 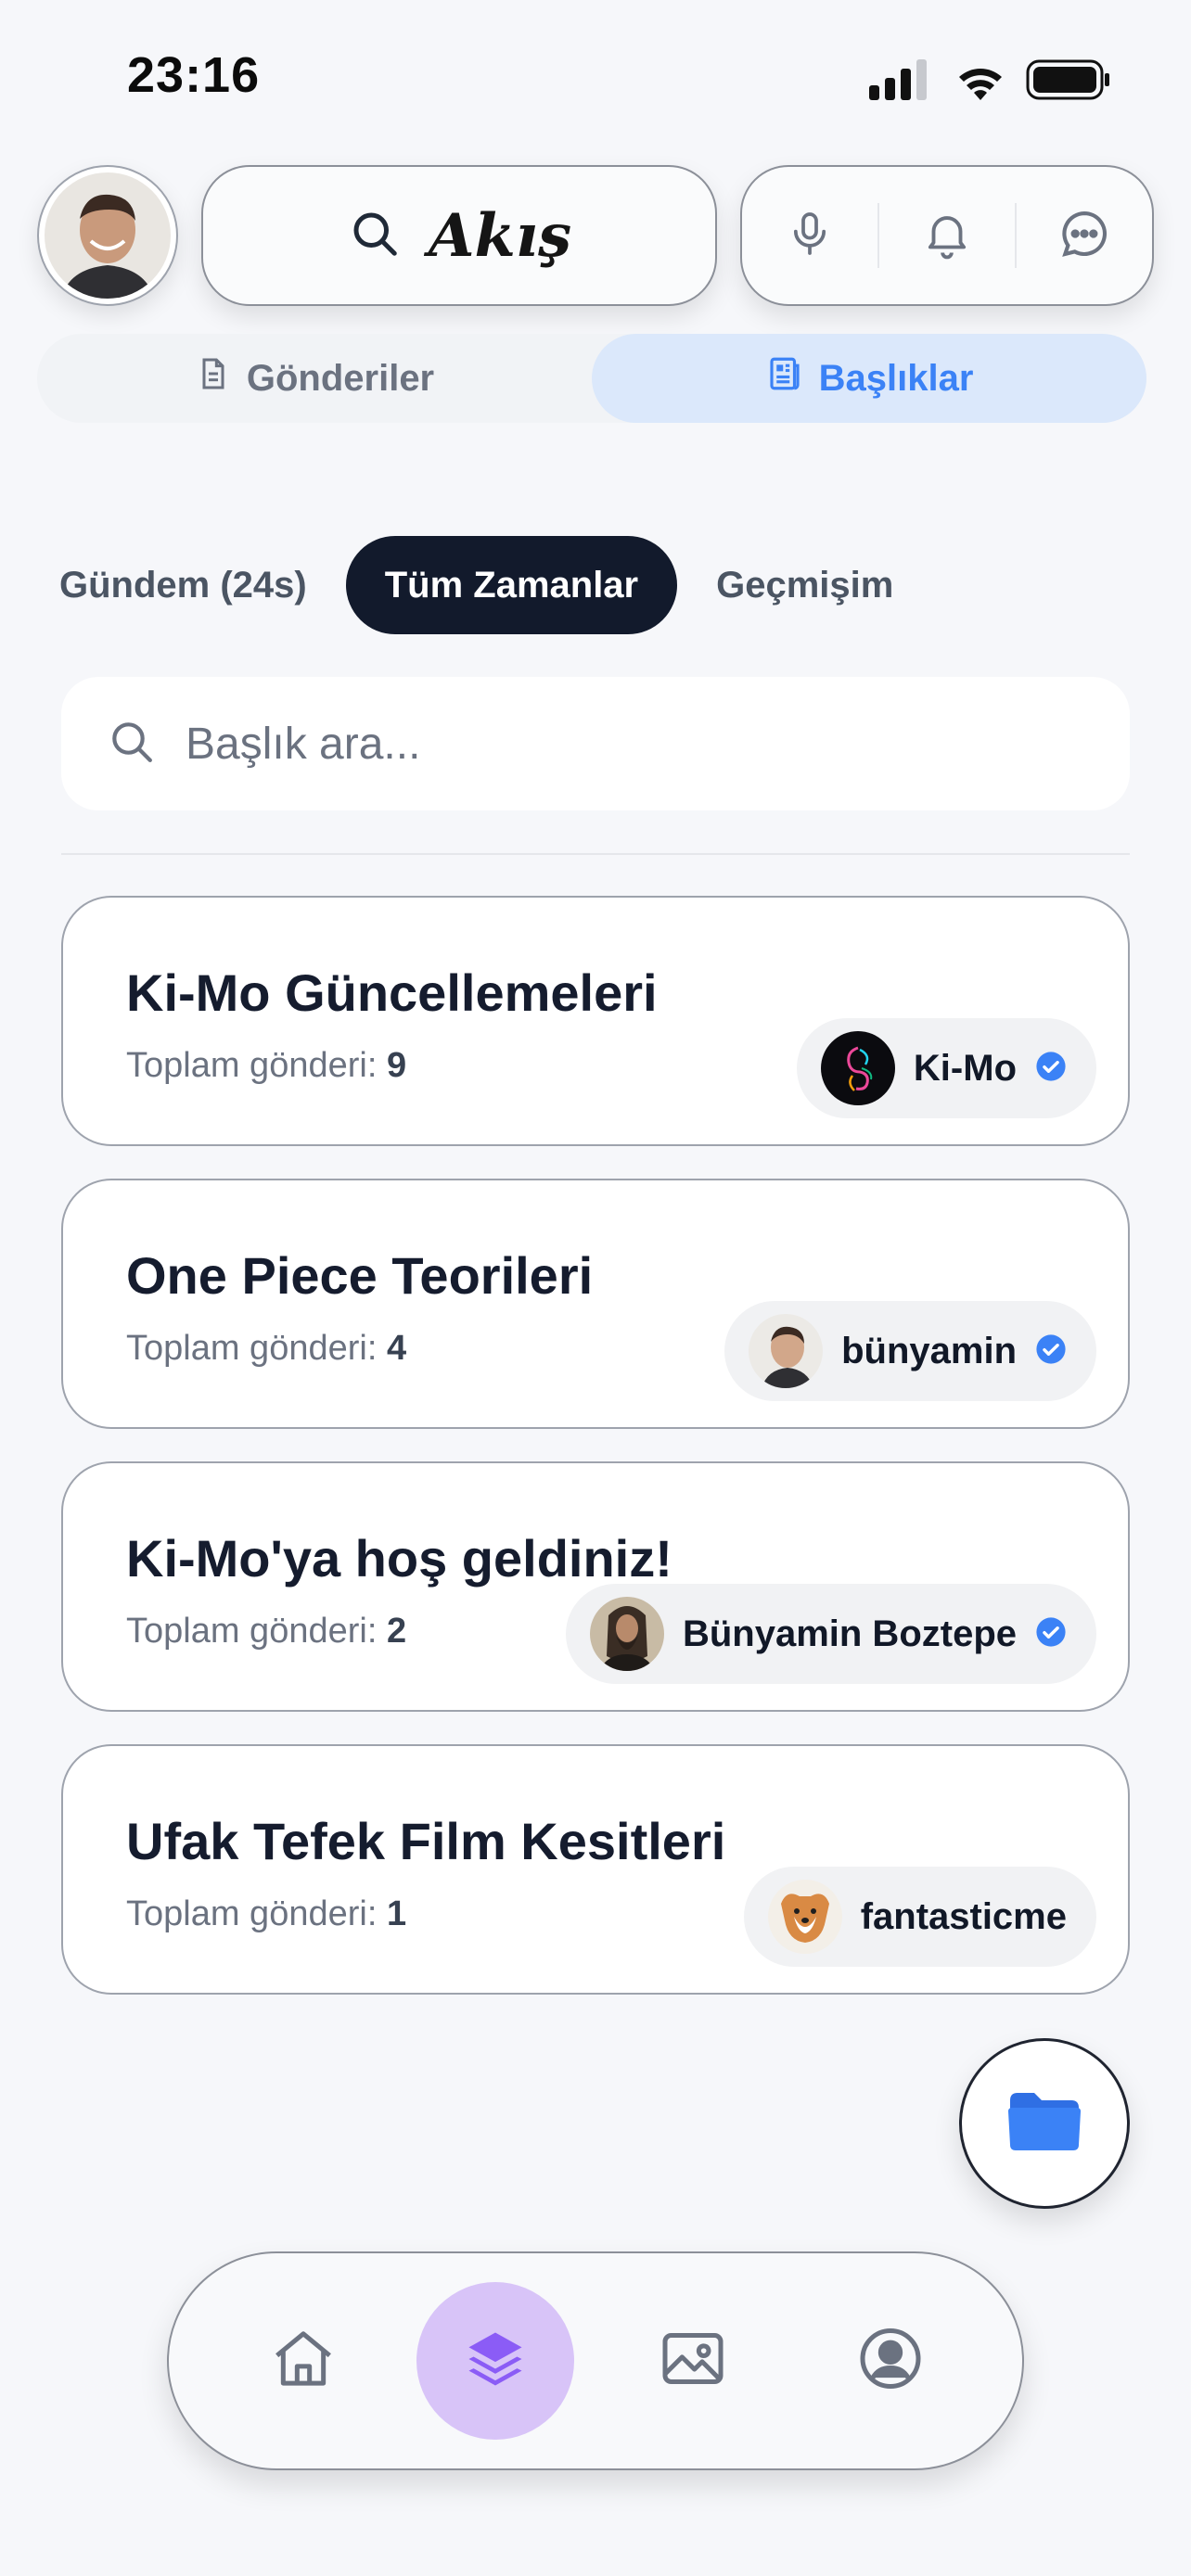 I want to click on tab-gonderiler: Gönderiler, so click(x=314, y=378).